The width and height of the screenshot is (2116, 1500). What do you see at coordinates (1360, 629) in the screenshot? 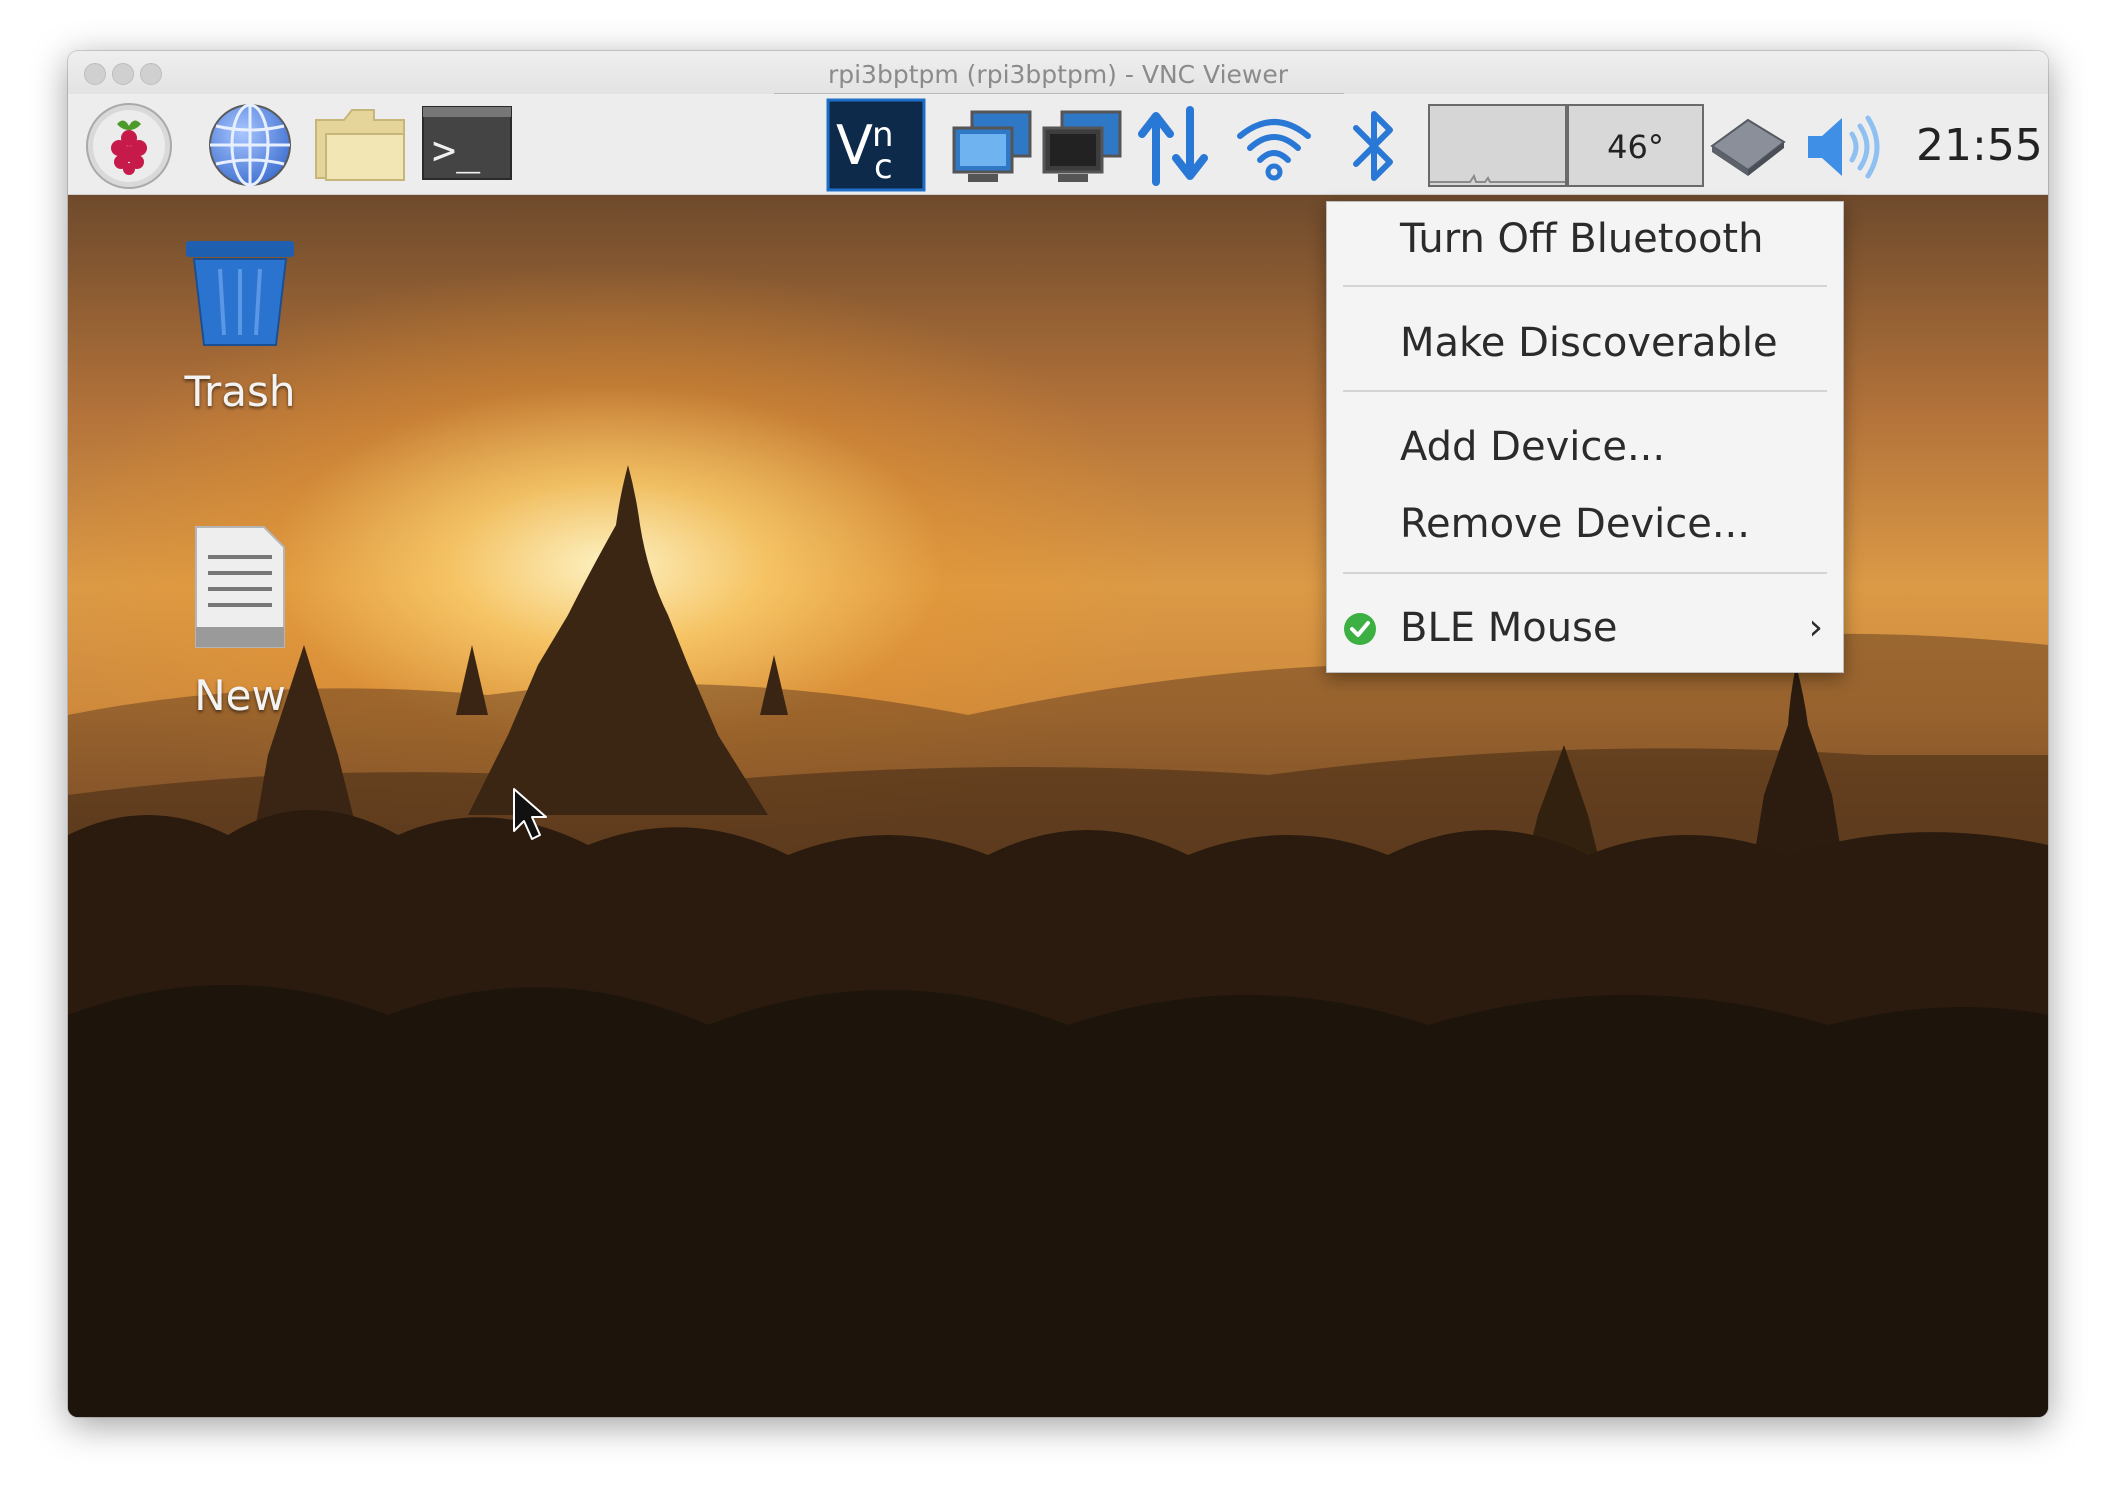
I see `connected-check-icon` at bounding box center [1360, 629].